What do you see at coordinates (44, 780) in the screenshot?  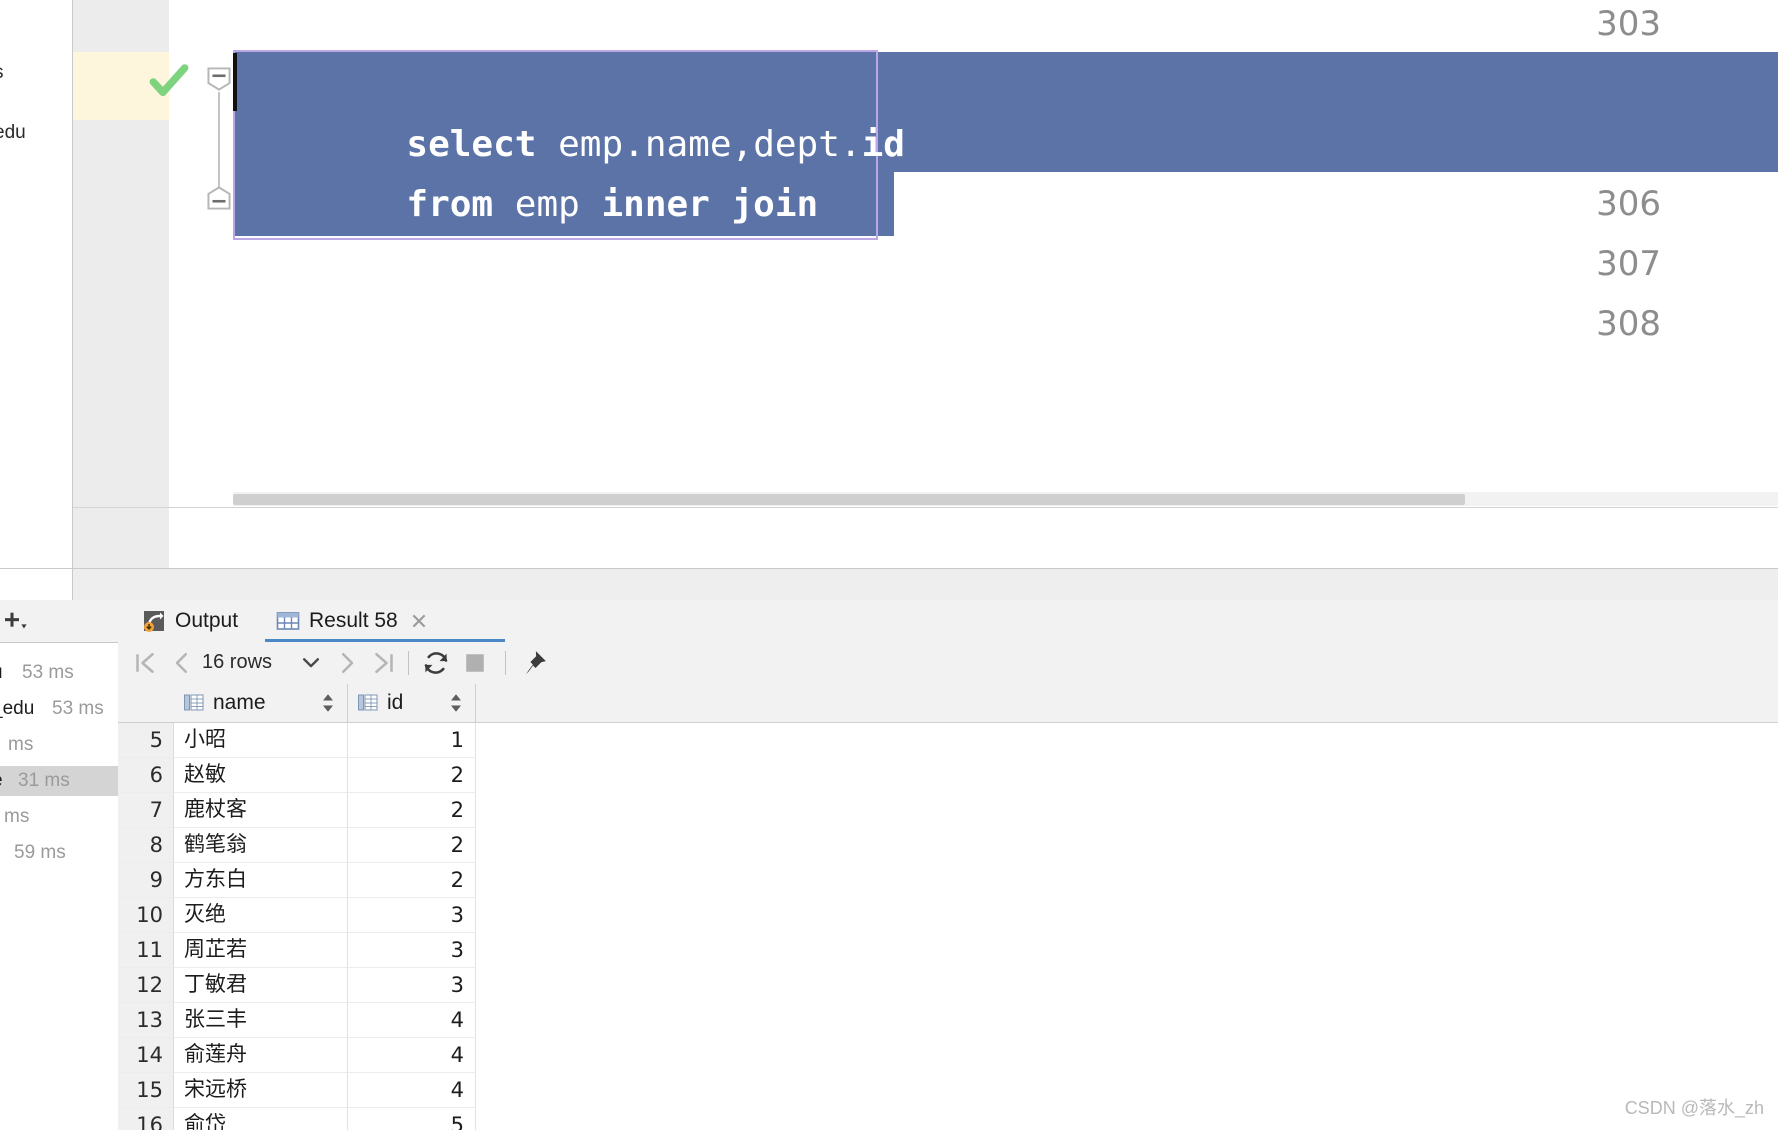 I see `history-item-time-3: 31 ms` at bounding box center [44, 780].